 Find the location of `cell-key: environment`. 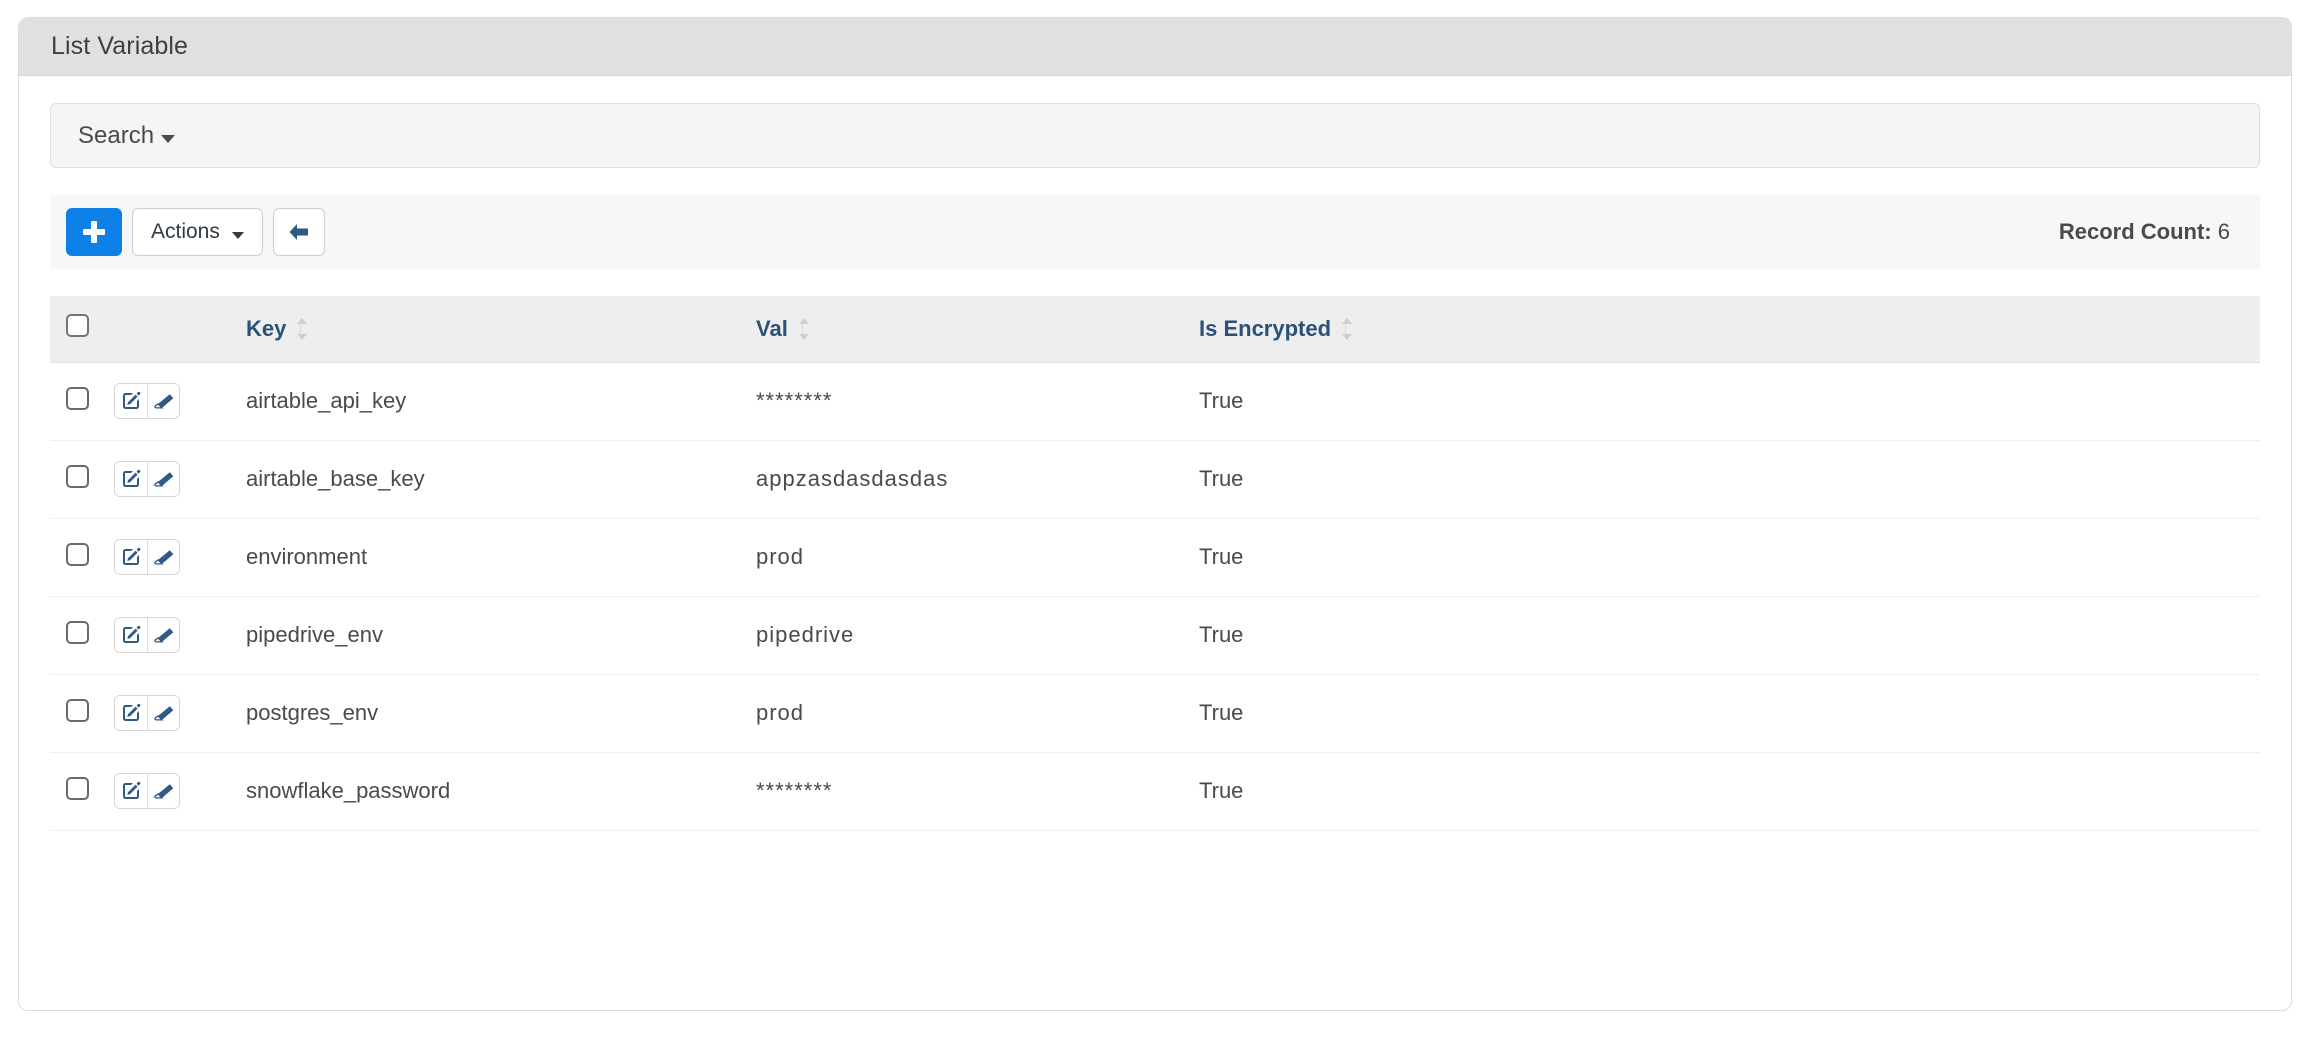

cell-key: environment is located at coordinates (501, 557).